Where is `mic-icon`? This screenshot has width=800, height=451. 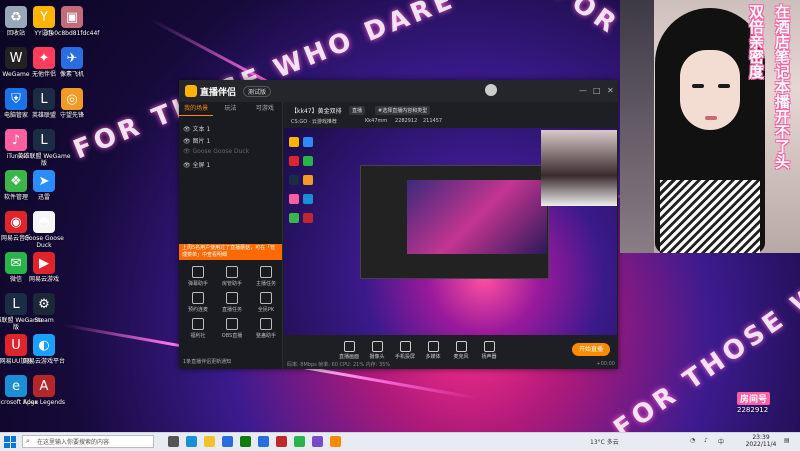
mic-icon is located at coordinates (461, 346).